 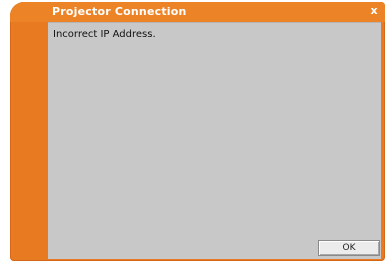 I want to click on title-bar: Projector Connection x, so click(x=197, y=12).